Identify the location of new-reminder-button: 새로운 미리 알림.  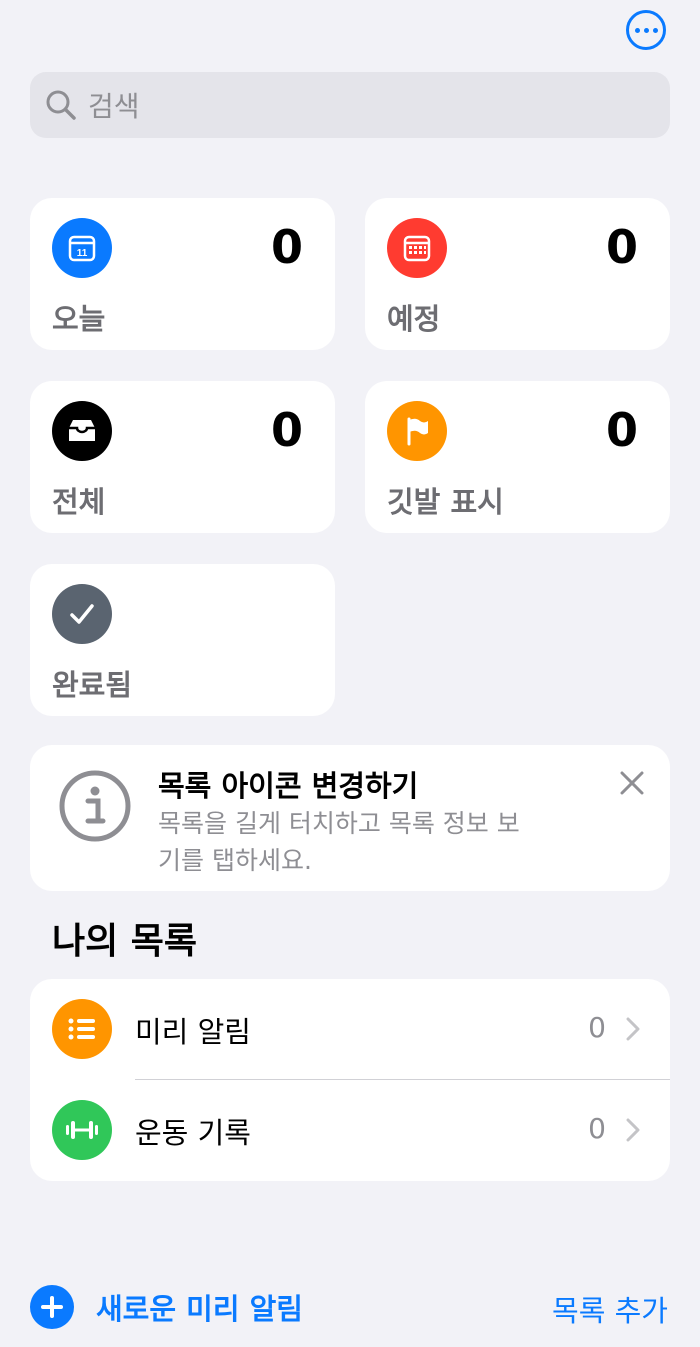
(166, 1307).